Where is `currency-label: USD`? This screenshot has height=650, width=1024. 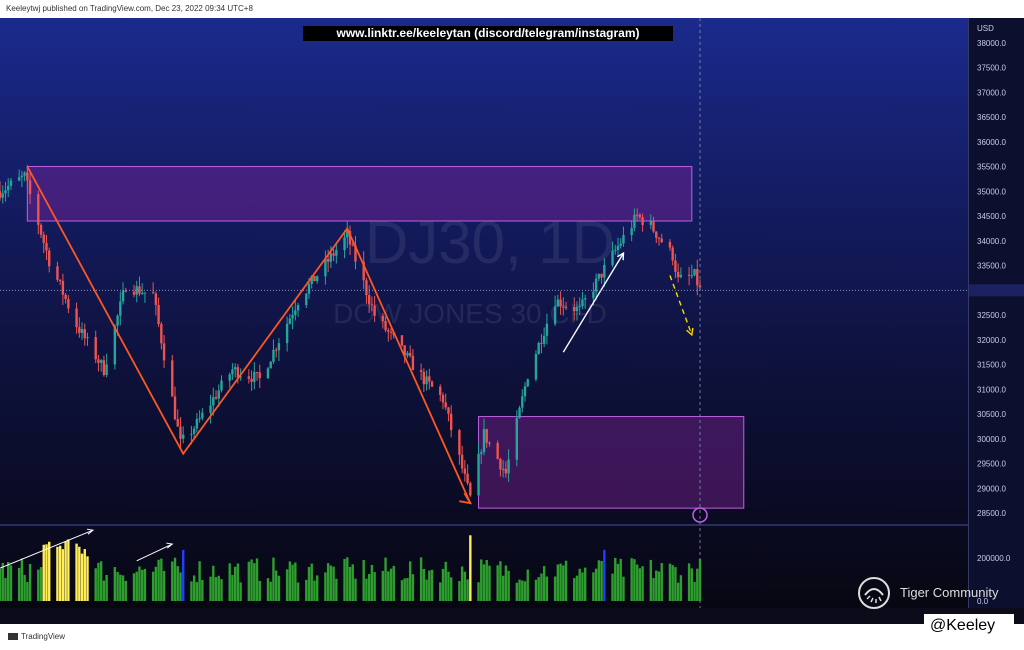 currency-label: USD is located at coordinates (985, 28).